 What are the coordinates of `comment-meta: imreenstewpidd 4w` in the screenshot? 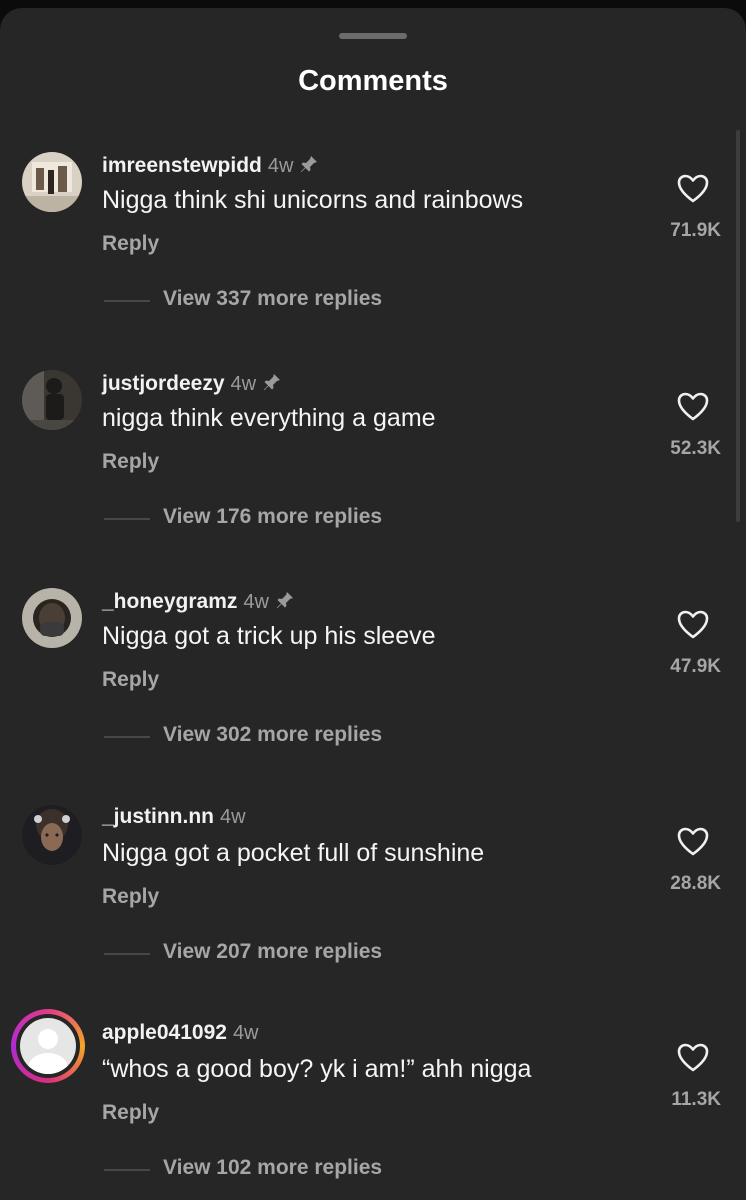 It's located at (210, 165).